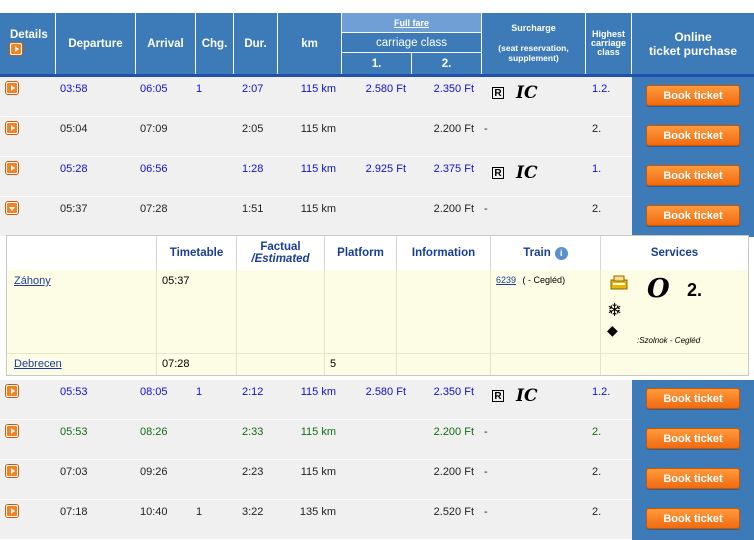 This screenshot has height=540, width=754. Describe the element at coordinates (154, 129) in the screenshot. I see `arrival-time: 07:09` at that location.